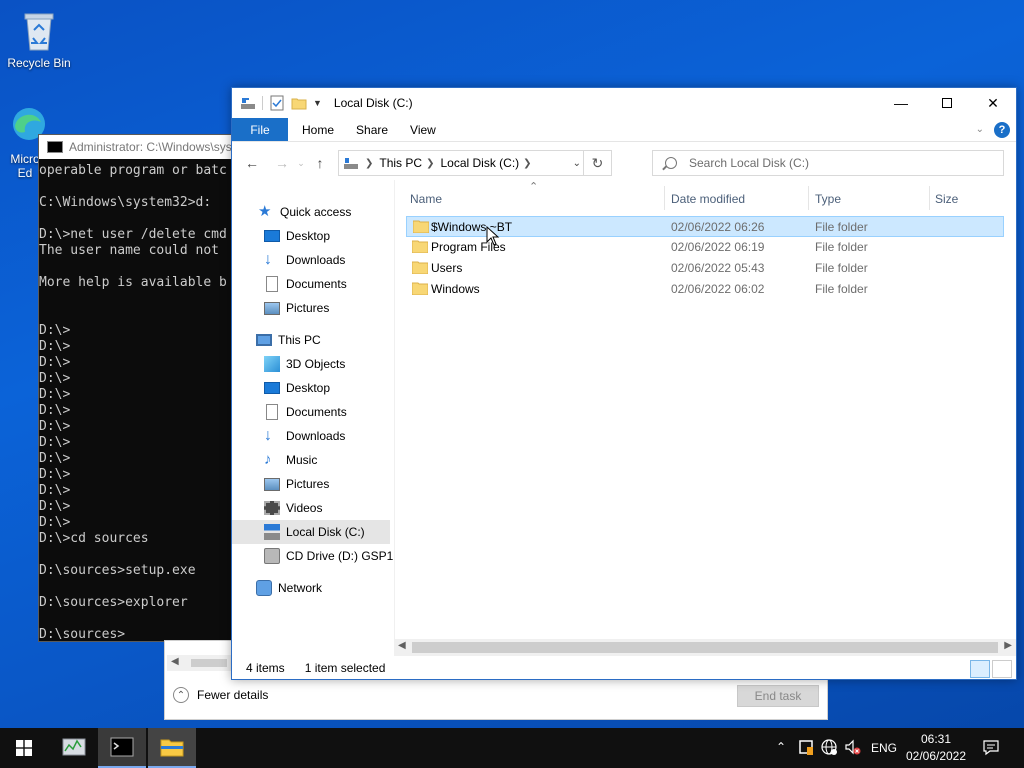 This screenshot has height=768, width=1024. Describe the element at coordinates (301, 163) in the screenshot. I see `recent-locations-button: ⌄` at that location.